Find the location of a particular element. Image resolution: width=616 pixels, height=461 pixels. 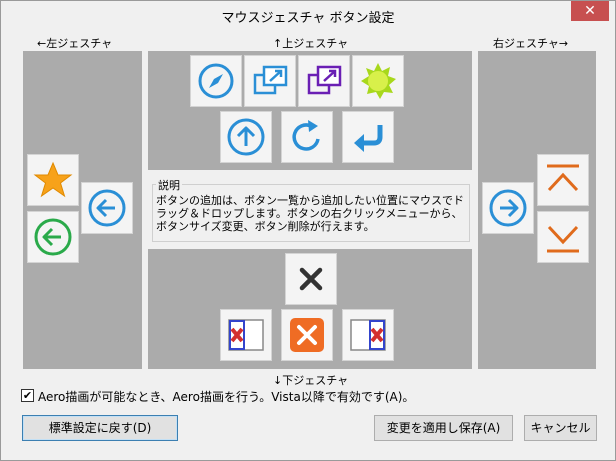

aero-checkbox-label: Aero描画が可能なとき、Aero描画を行う。Vista以降で有効です(A)。 is located at coordinates (226, 396).